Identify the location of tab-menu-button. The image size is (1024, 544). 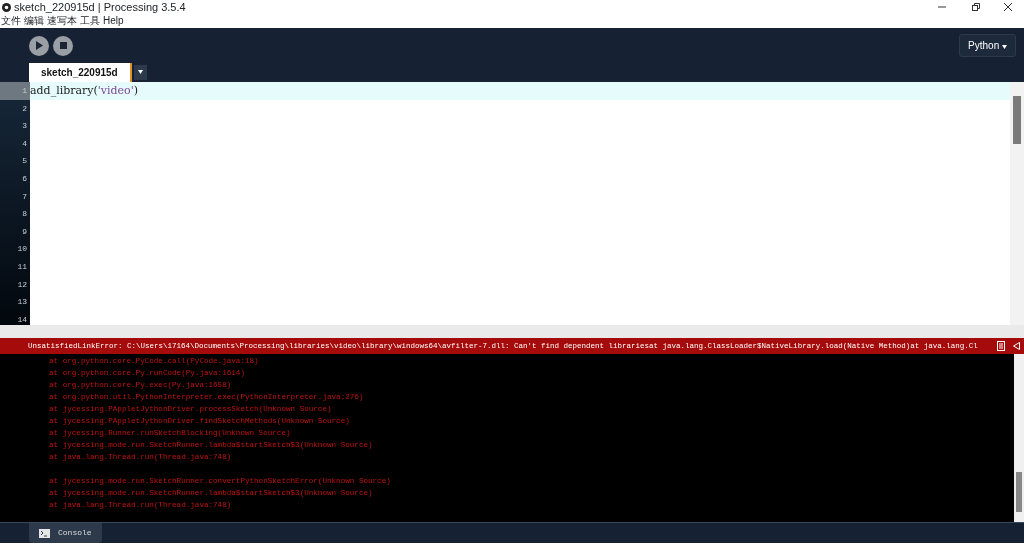
(140, 72).